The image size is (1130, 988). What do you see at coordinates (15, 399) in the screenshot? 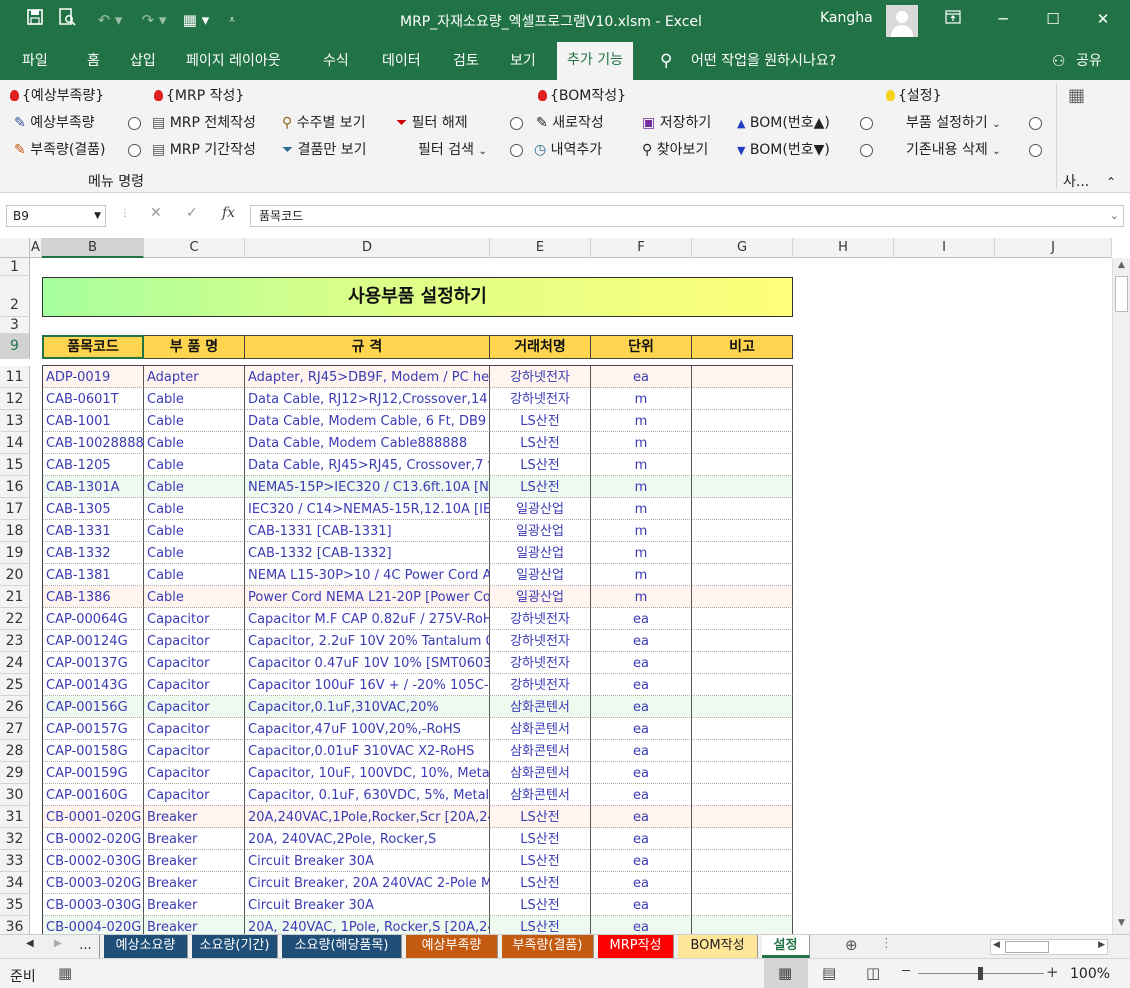
I see `row-header: 12` at bounding box center [15, 399].